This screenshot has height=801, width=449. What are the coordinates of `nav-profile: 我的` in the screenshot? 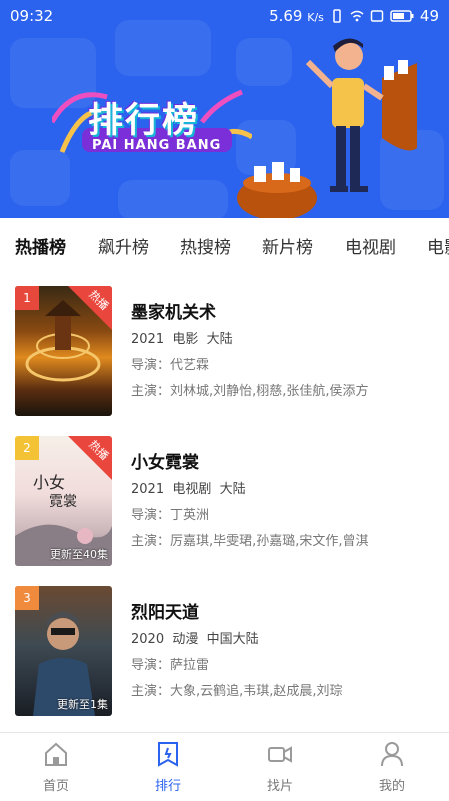 It's located at (392, 767).